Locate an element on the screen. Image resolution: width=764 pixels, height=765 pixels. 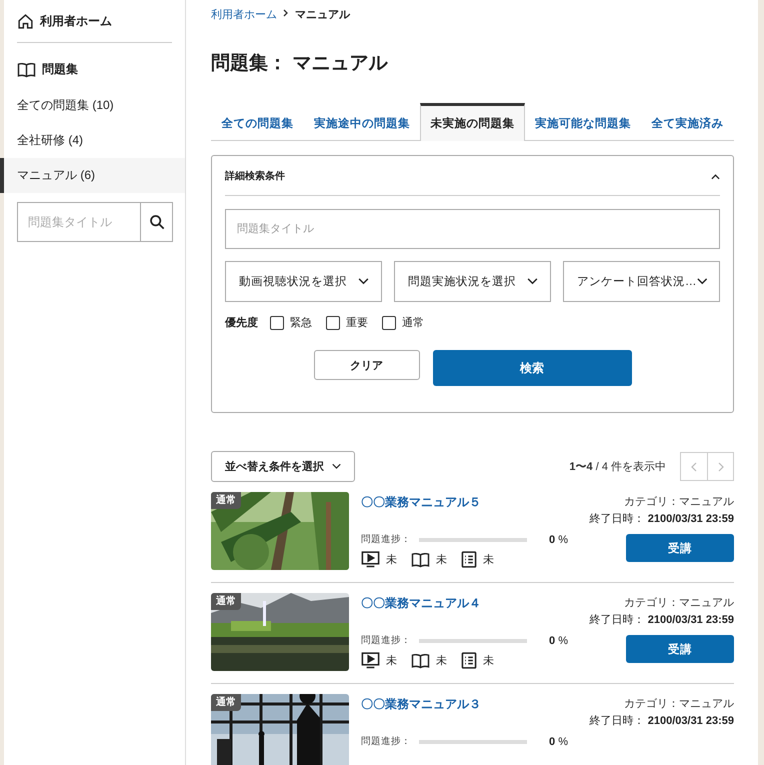
breadcrumb-current: マニュアル is located at coordinates (322, 15).